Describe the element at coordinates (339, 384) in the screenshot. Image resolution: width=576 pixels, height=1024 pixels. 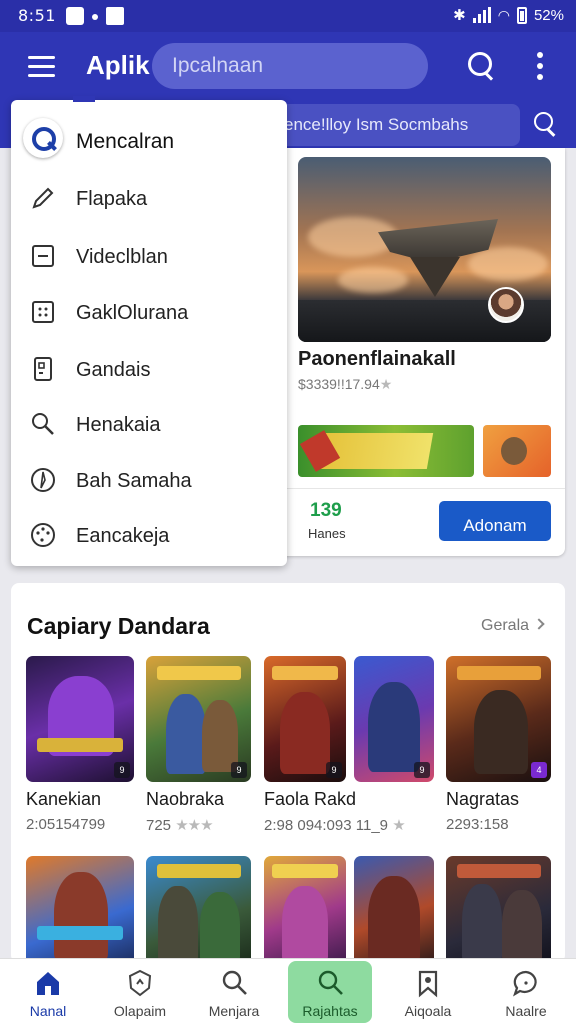
I see `featured-meta-value: $3339!!17.94` at that location.